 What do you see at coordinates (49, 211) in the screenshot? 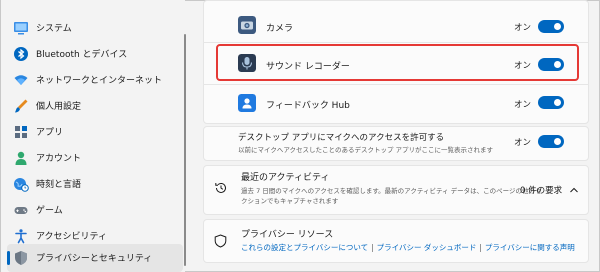
I see `sidebar-item-label: ゲーム` at bounding box center [49, 211].